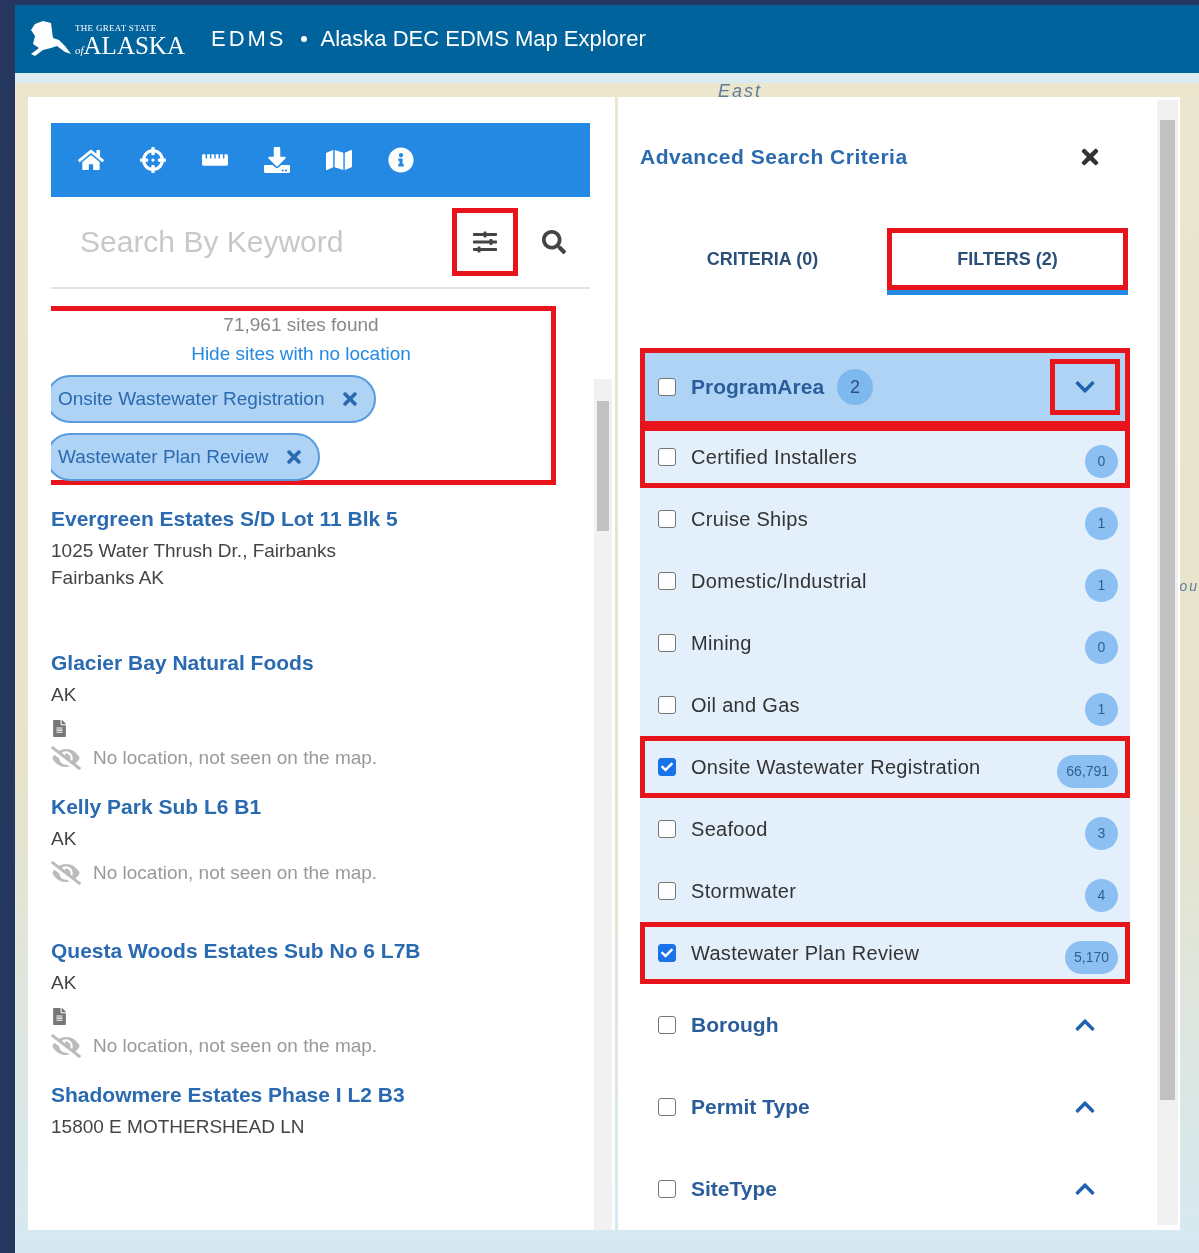 This screenshot has height=1253, width=1199. What do you see at coordinates (322, 807) in the screenshot?
I see `site-name-link: Kelly Park Sub L6 B1` at bounding box center [322, 807].